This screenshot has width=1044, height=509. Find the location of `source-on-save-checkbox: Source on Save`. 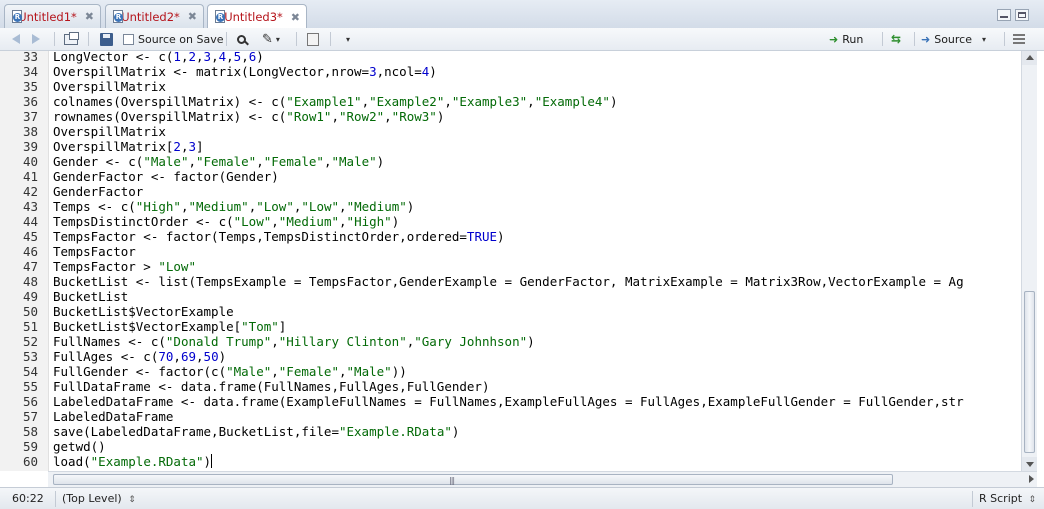

source-on-save-checkbox: Source on Save is located at coordinates (173, 39).